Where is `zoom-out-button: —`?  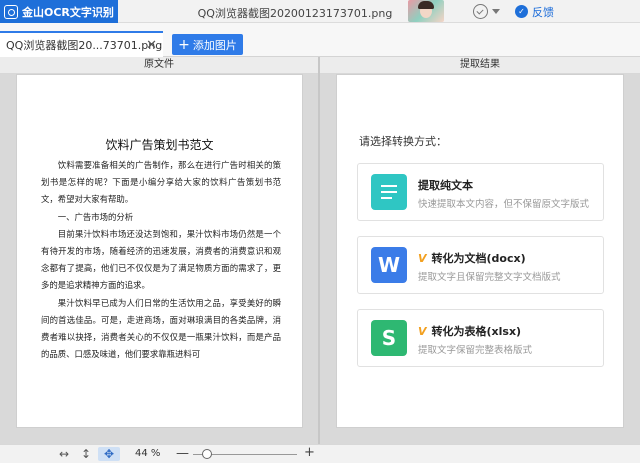
zoom-out-button: — is located at coordinates (182, 453).